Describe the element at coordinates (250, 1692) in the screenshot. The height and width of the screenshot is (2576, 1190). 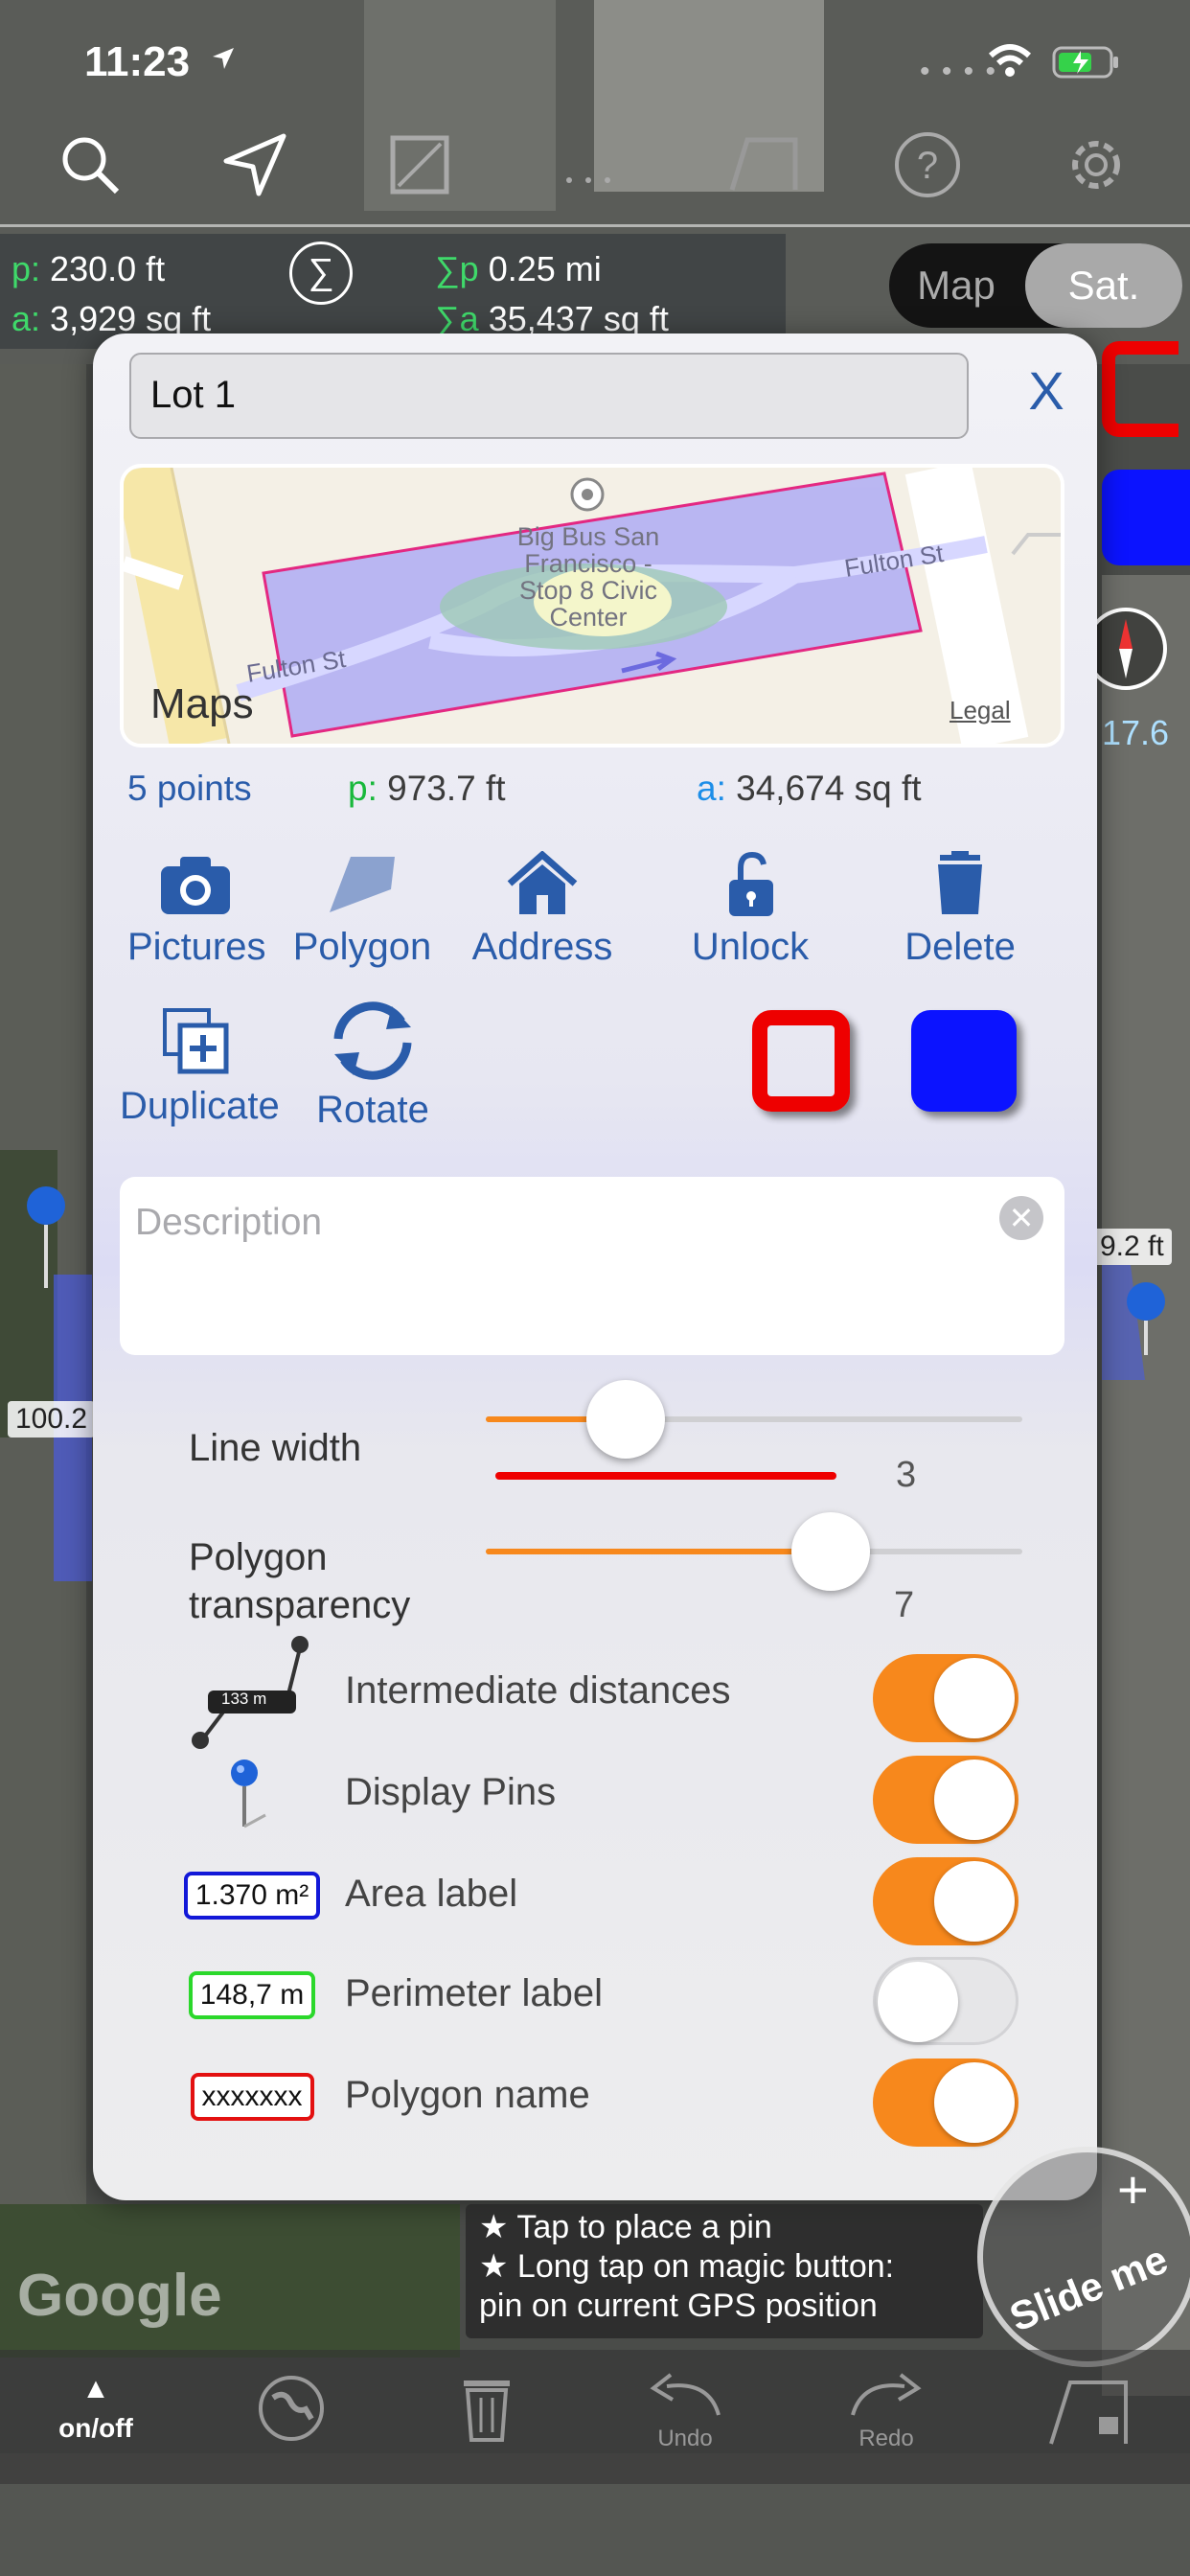
I see `intermediate-distance-icon: 133 m` at that location.